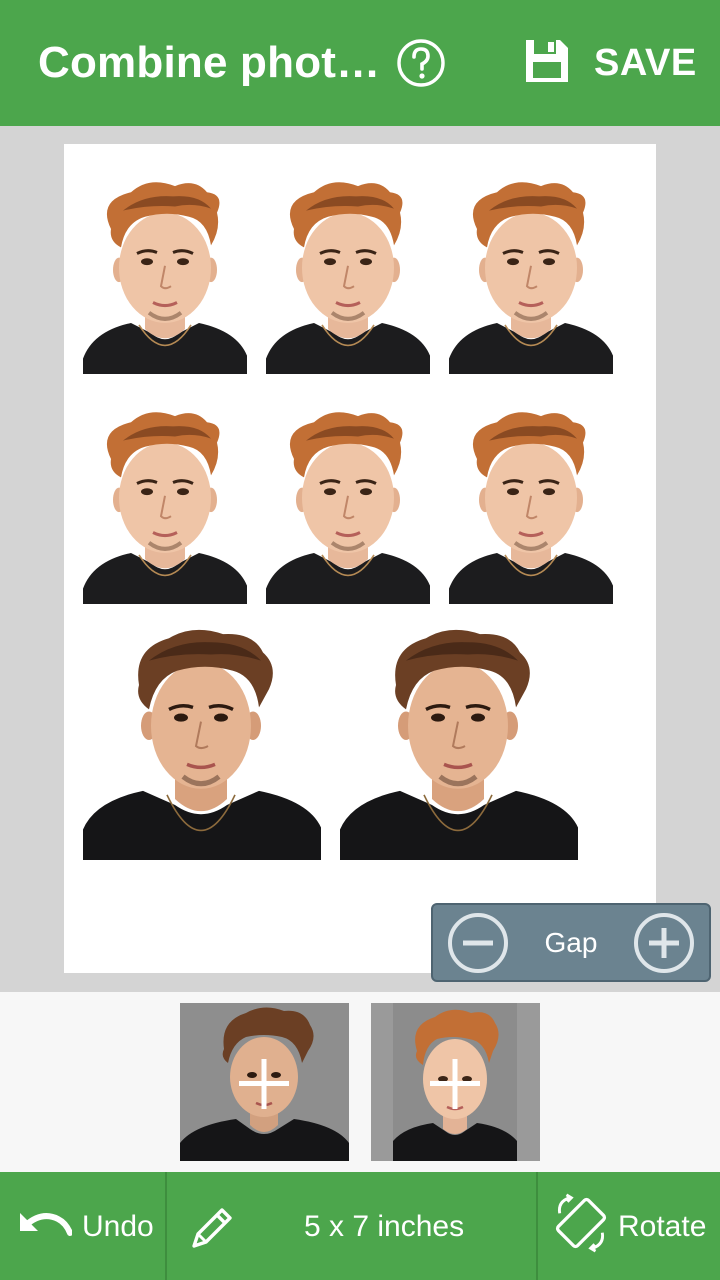 The width and height of the screenshot is (720, 1280). What do you see at coordinates (421, 63) in the screenshot?
I see `help-circle-icon` at bounding box center [421, 63].